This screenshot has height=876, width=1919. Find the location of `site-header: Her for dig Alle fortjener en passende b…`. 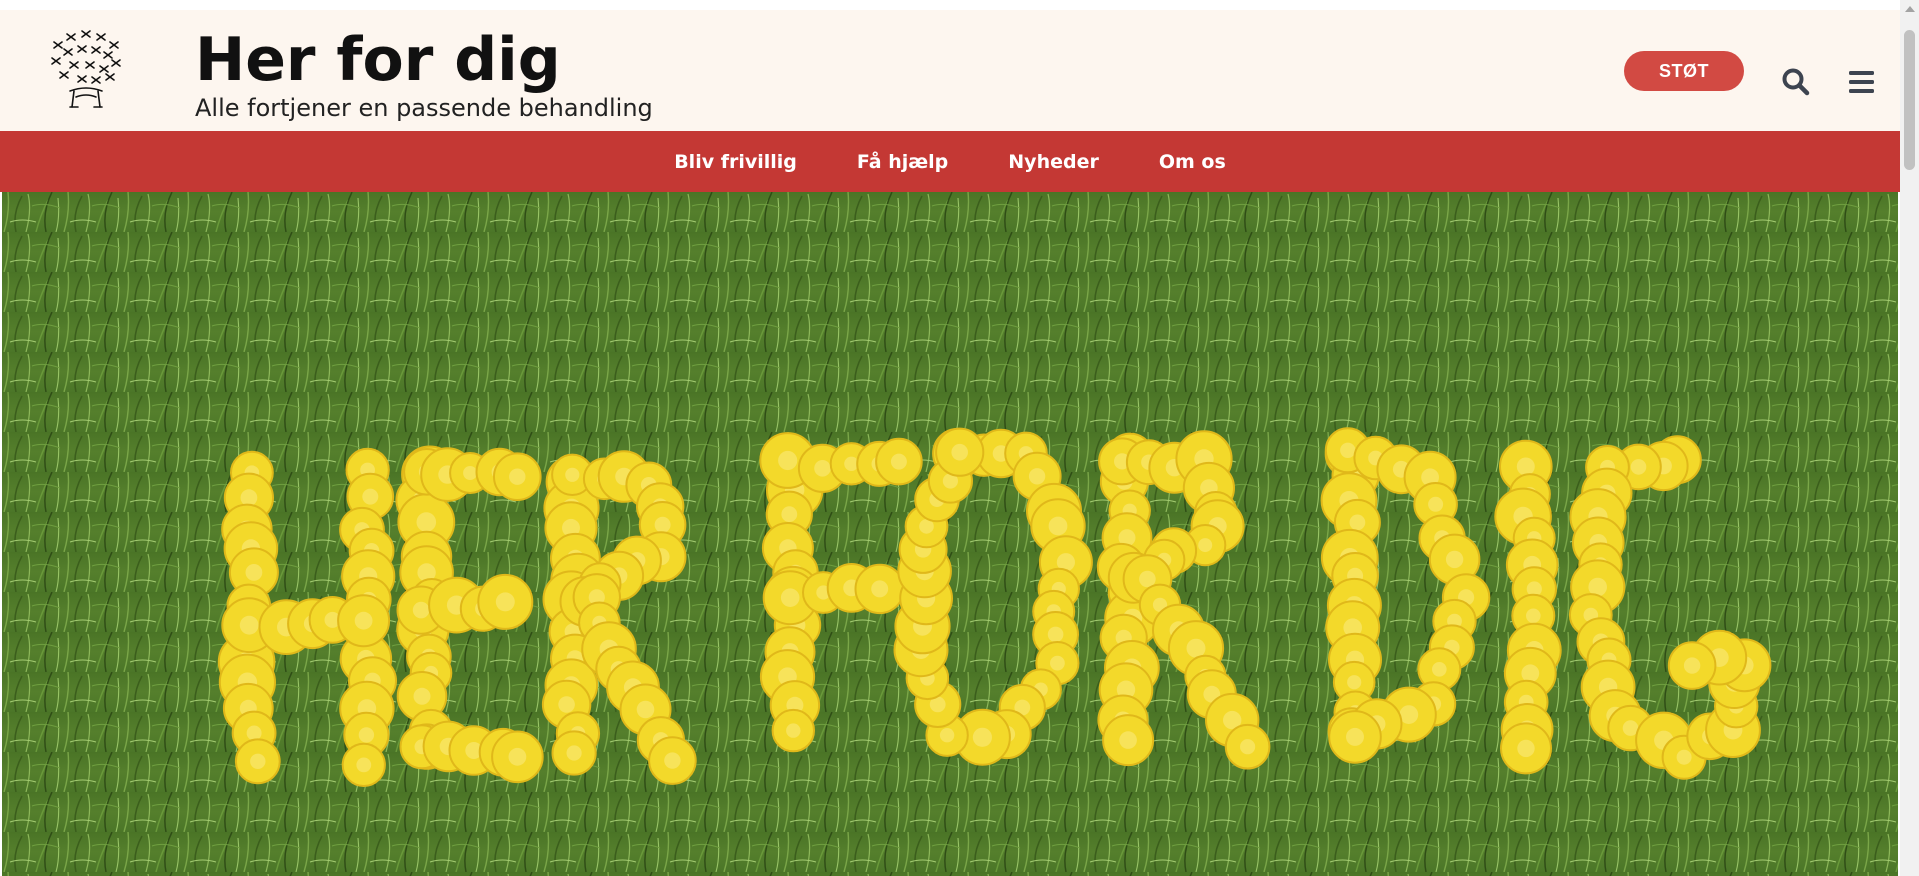

site-header: Her for dig Alle fortjener en passende b… is located at coordinates (950, 70).